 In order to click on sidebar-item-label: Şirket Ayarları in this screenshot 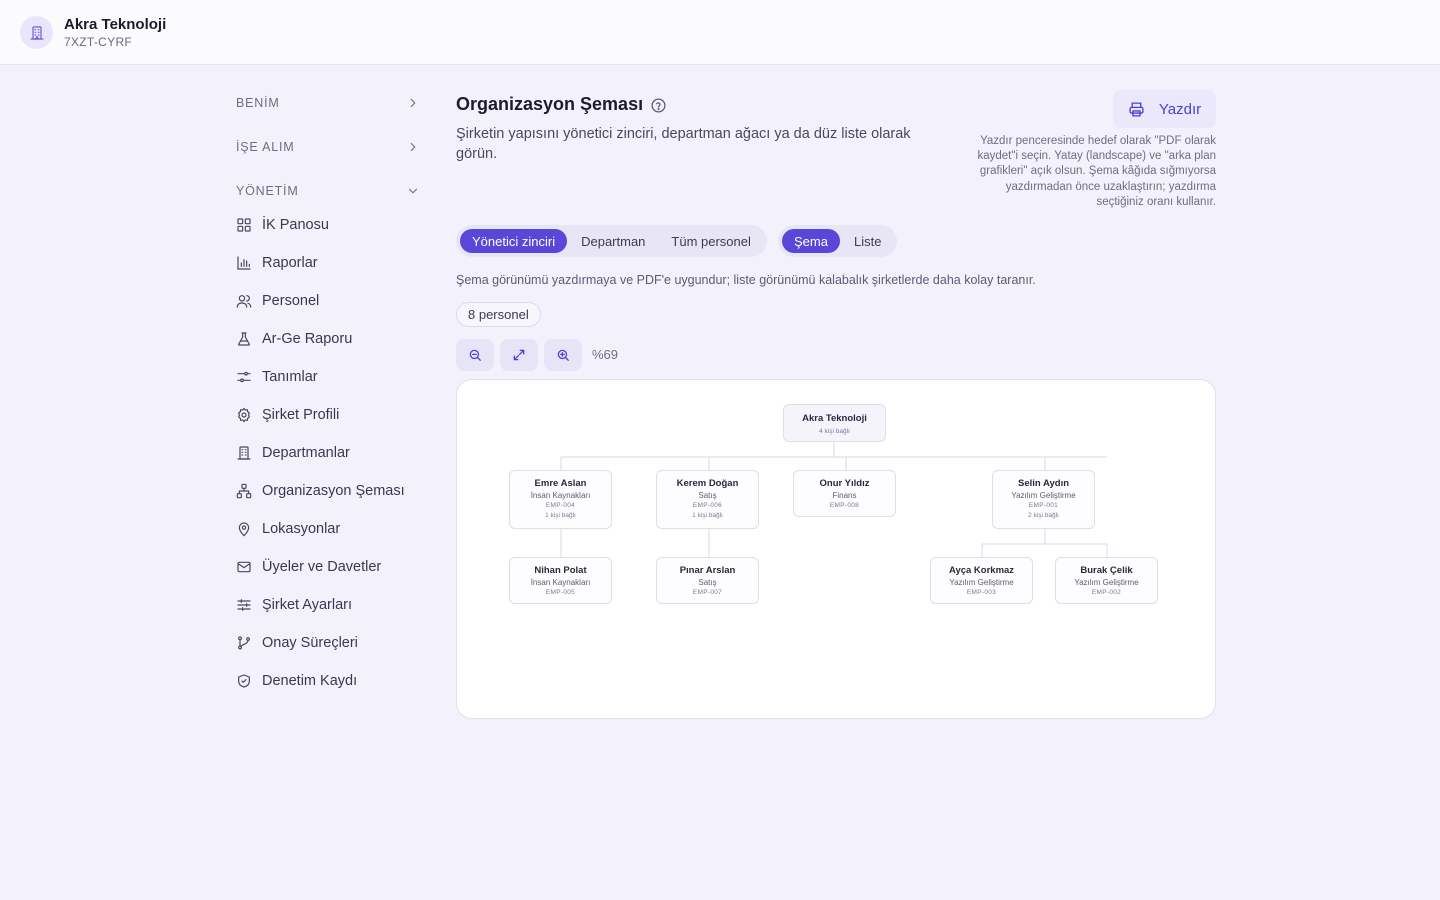, I will do `click(307, 605)`.